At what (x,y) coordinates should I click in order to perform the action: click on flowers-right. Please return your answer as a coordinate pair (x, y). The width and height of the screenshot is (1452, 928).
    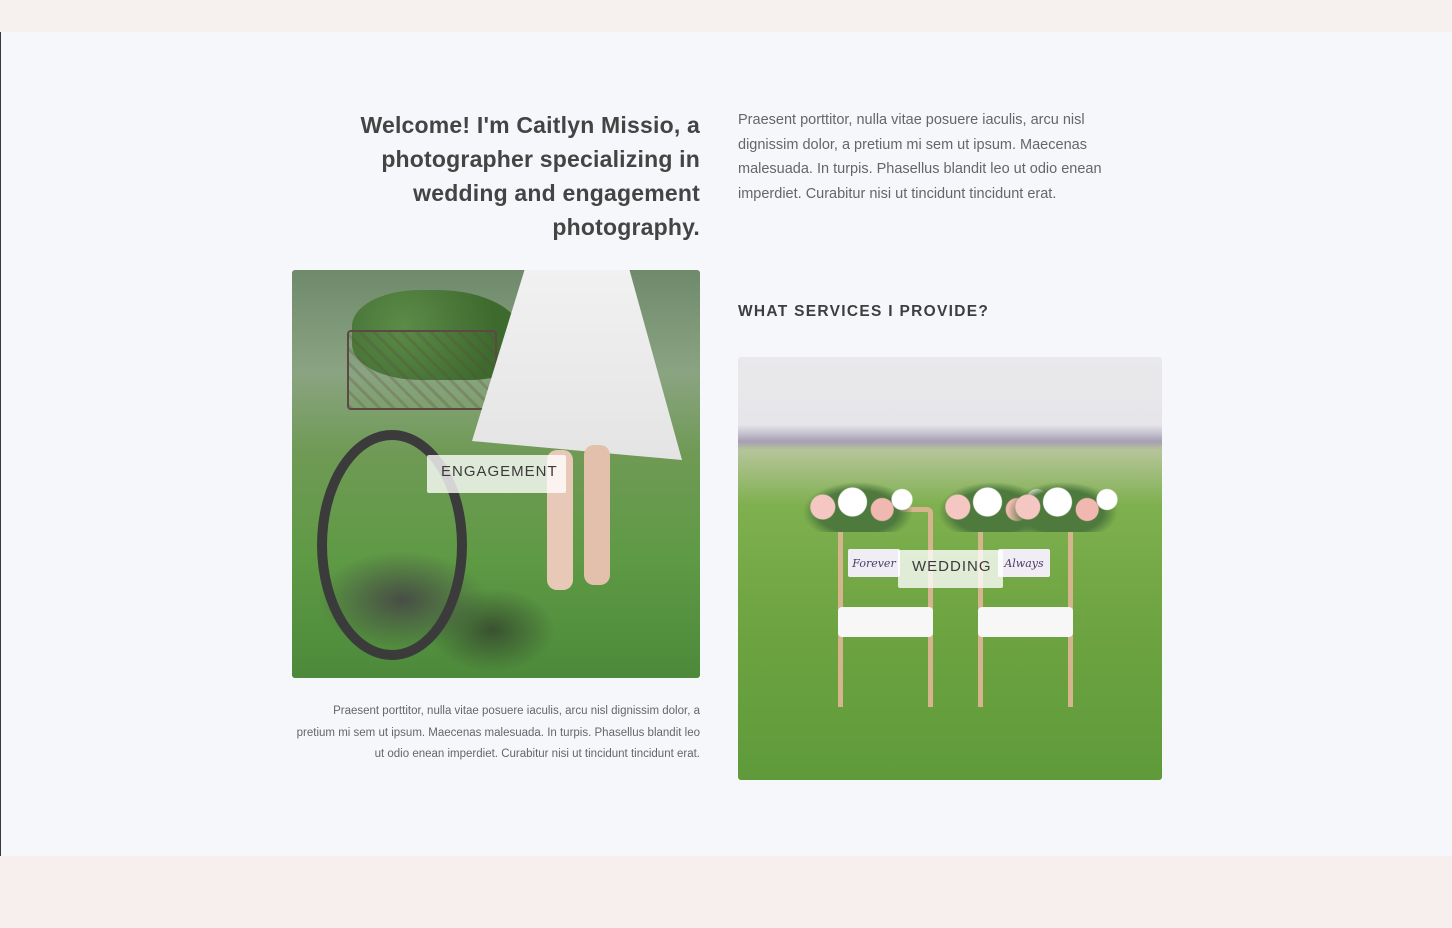
    Looking at the image, I should click on (1063, 507).